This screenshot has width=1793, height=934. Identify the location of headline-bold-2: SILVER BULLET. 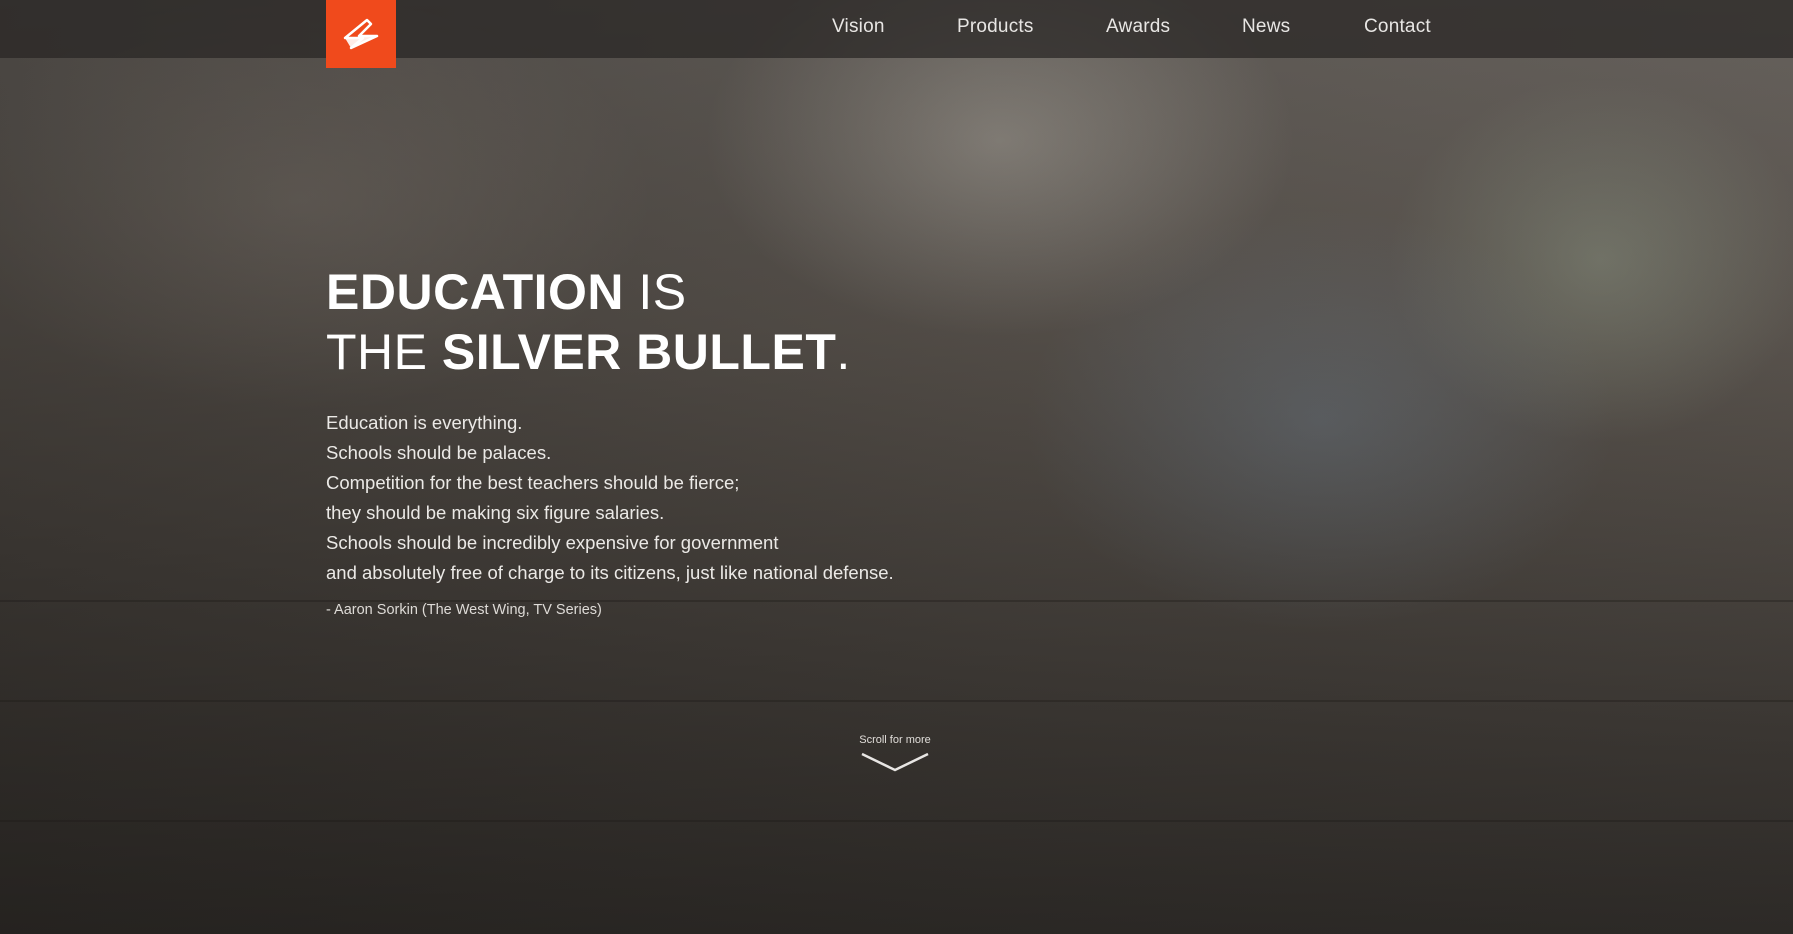
(639, 352).